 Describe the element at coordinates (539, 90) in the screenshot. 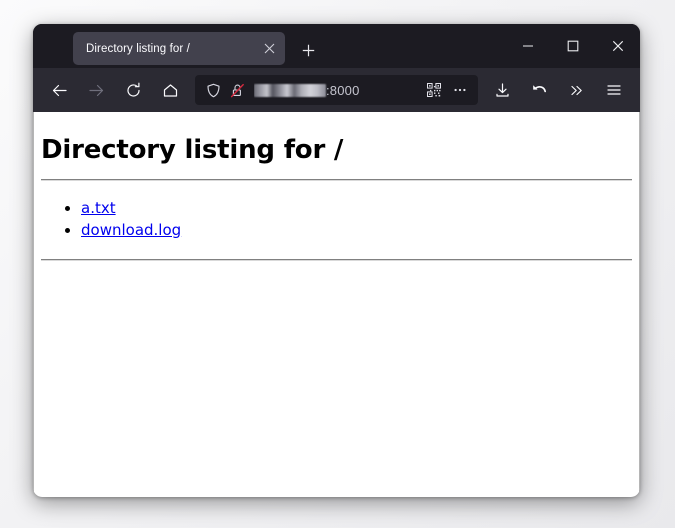

I see `sync-back-icon` at that location.